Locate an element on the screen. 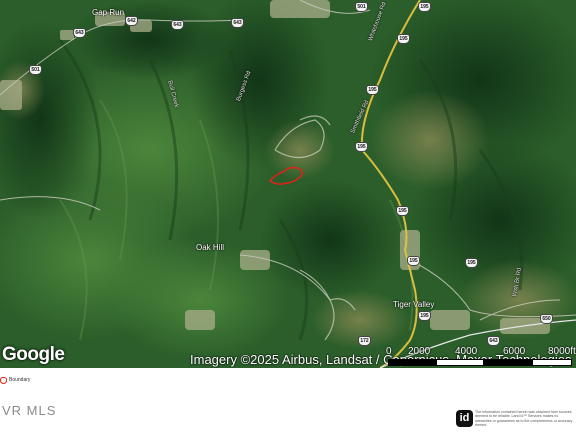  route-shield: 650 is located at coordinates (546, 319).